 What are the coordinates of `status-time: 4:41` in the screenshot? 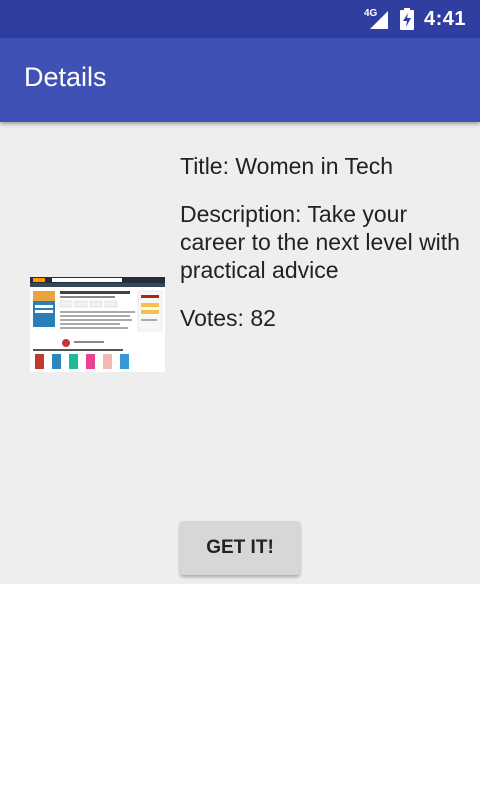 It's located at (444, 18).